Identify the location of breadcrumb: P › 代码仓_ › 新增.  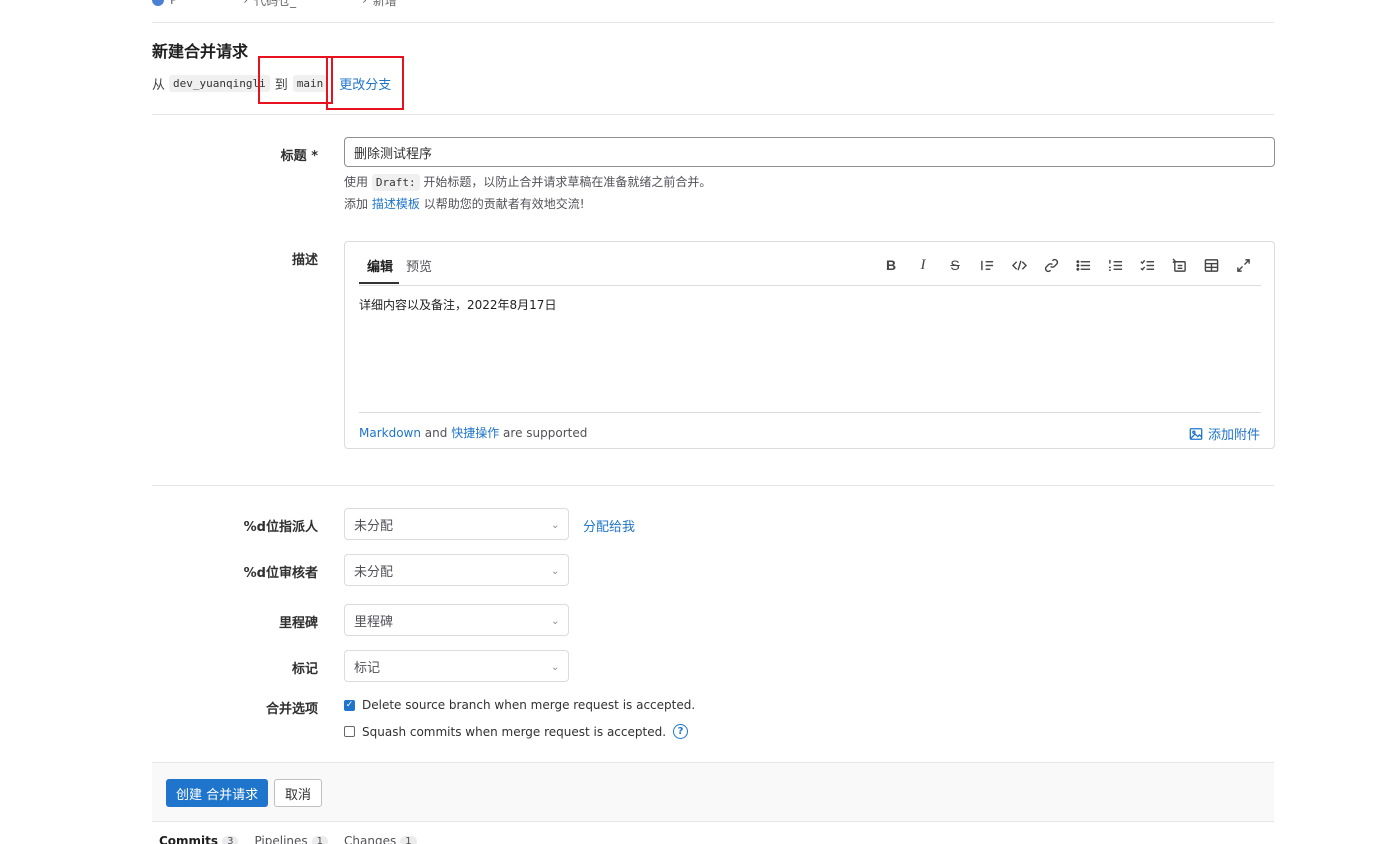
(274, 4).